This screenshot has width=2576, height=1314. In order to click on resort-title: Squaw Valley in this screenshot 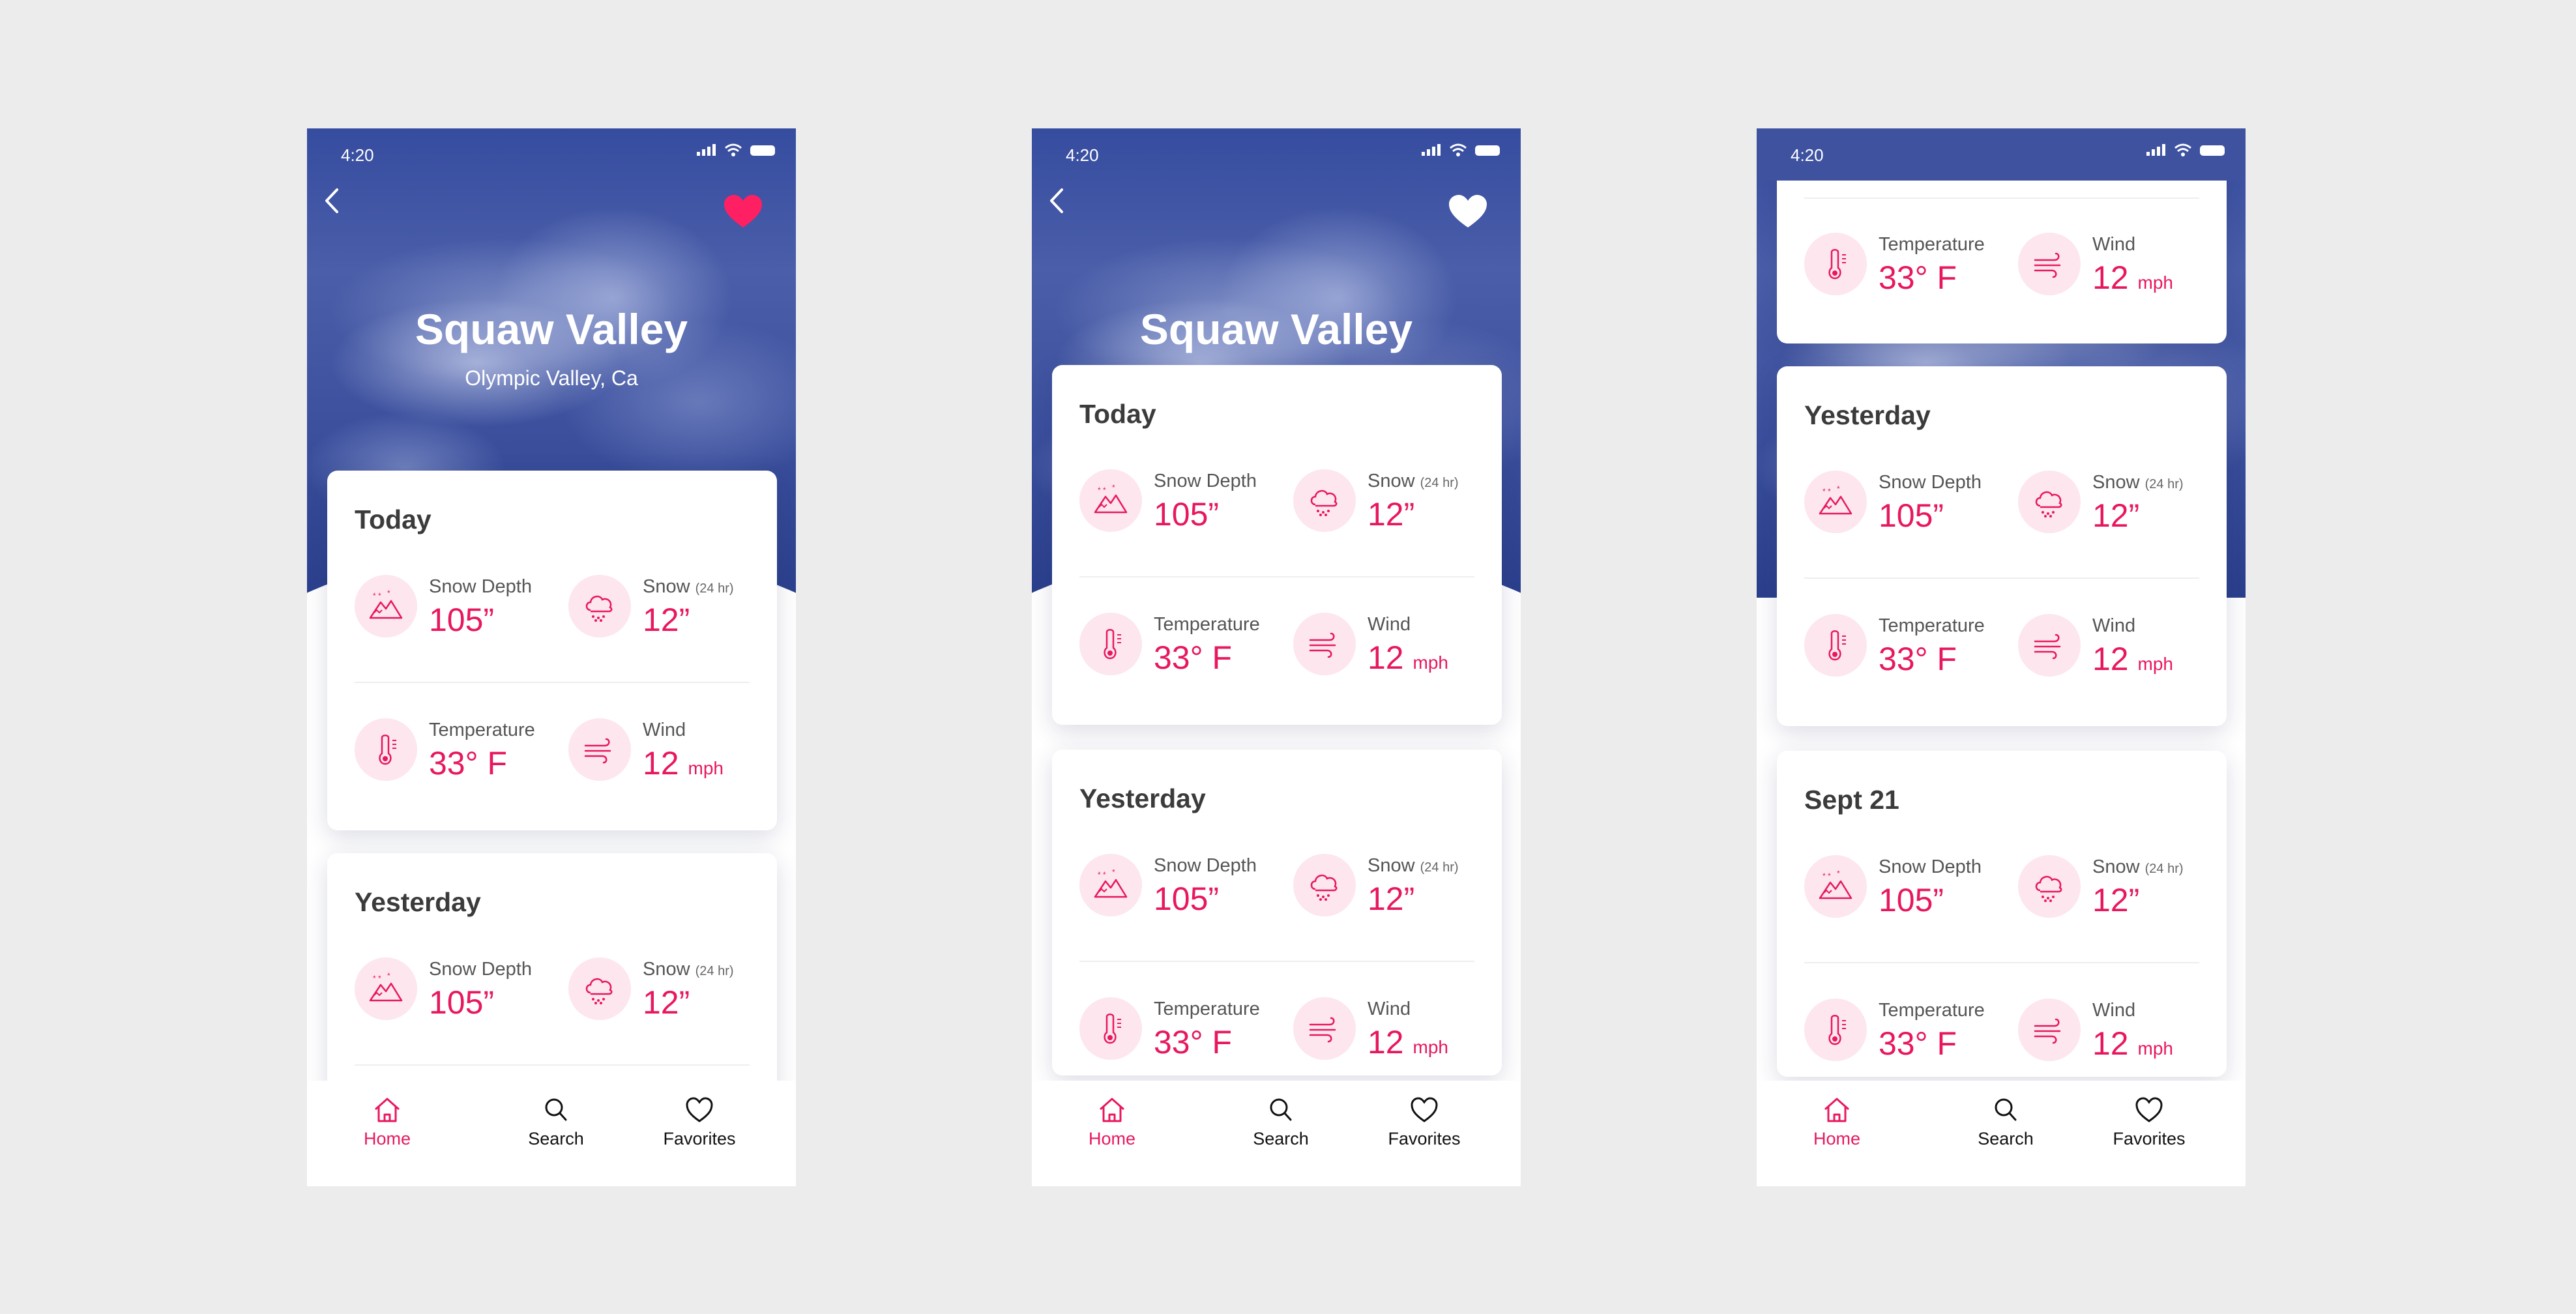, I will do `click(551, 329)`.